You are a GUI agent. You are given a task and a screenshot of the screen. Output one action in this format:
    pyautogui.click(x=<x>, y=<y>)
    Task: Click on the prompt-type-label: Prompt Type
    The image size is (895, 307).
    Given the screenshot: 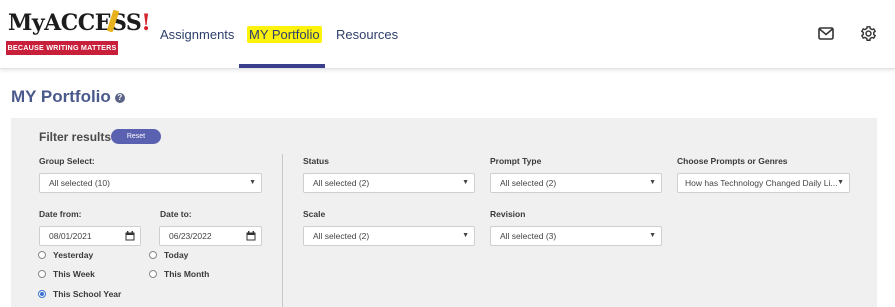 What is the action you would take?
    pyautogui.click(x=516, y=161)
    